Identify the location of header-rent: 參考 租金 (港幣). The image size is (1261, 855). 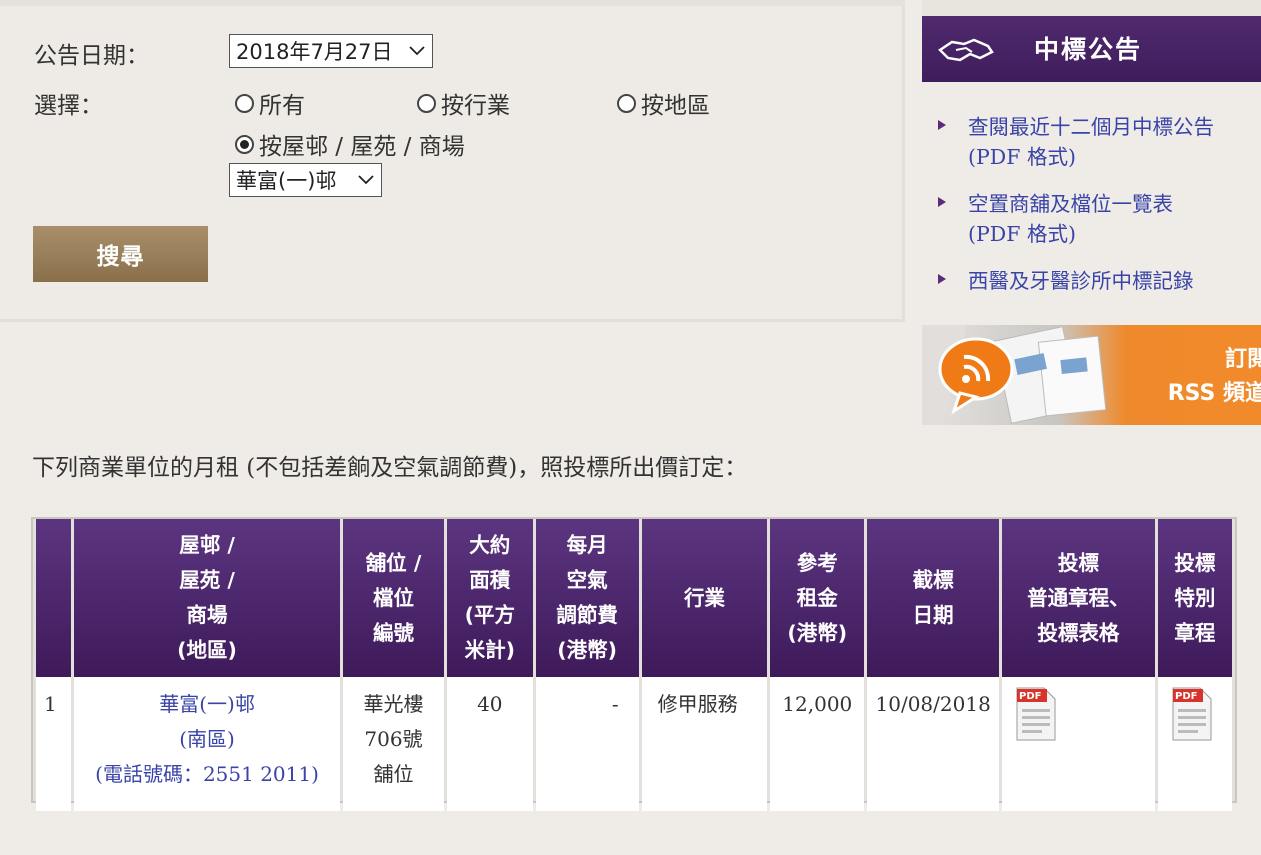
(817, 598).